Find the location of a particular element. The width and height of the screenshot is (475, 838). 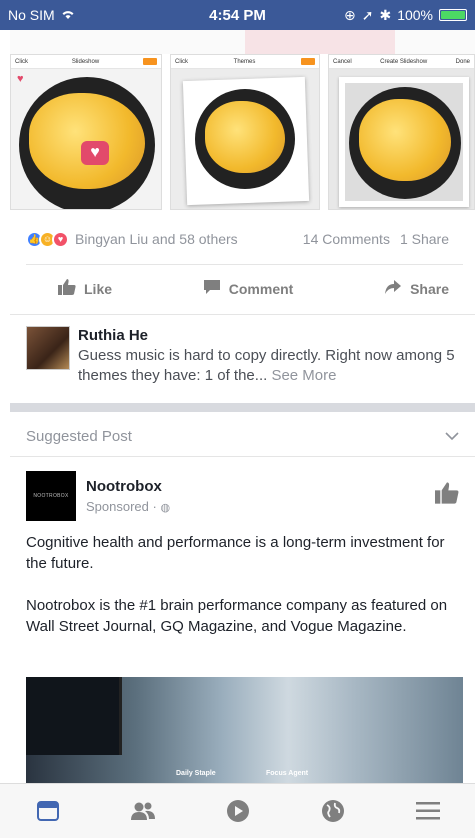

sponsor-logo-text: NOOTROBOX is located at coordinates (51, 496).